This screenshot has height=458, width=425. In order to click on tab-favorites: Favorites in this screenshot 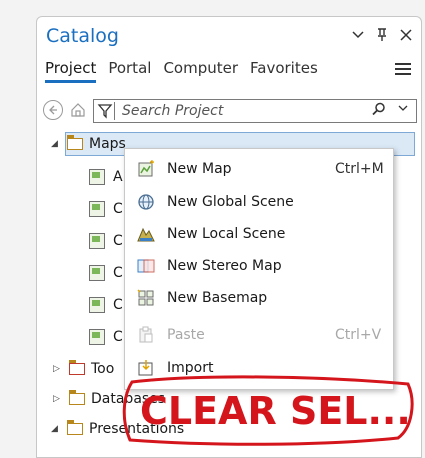, I will do `click(284, 71)`.